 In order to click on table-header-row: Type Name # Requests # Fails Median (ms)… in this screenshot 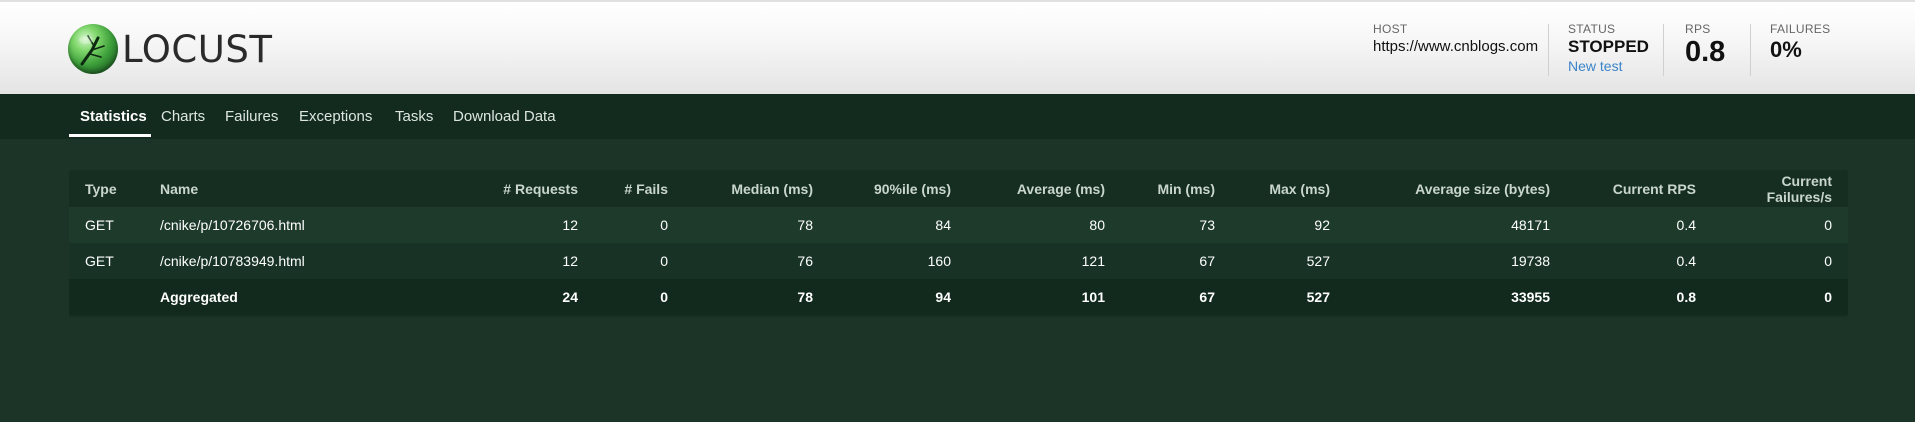, I will do `click(958, 188)`.